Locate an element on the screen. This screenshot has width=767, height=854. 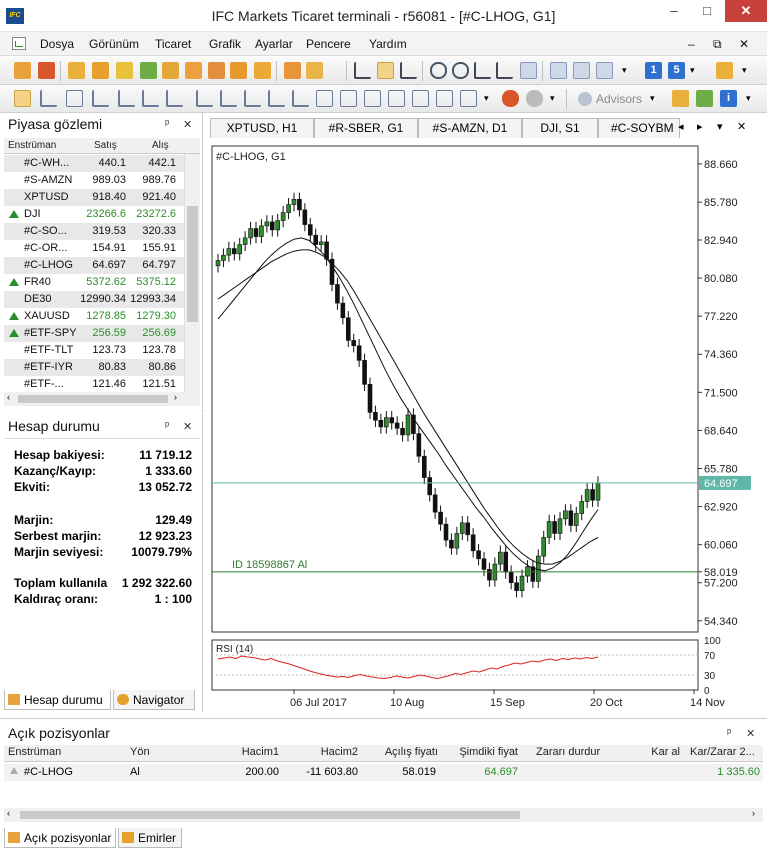
market-watch-row: XAUUSD 1278.85 1279.30 is located at coordinates (102, 316).